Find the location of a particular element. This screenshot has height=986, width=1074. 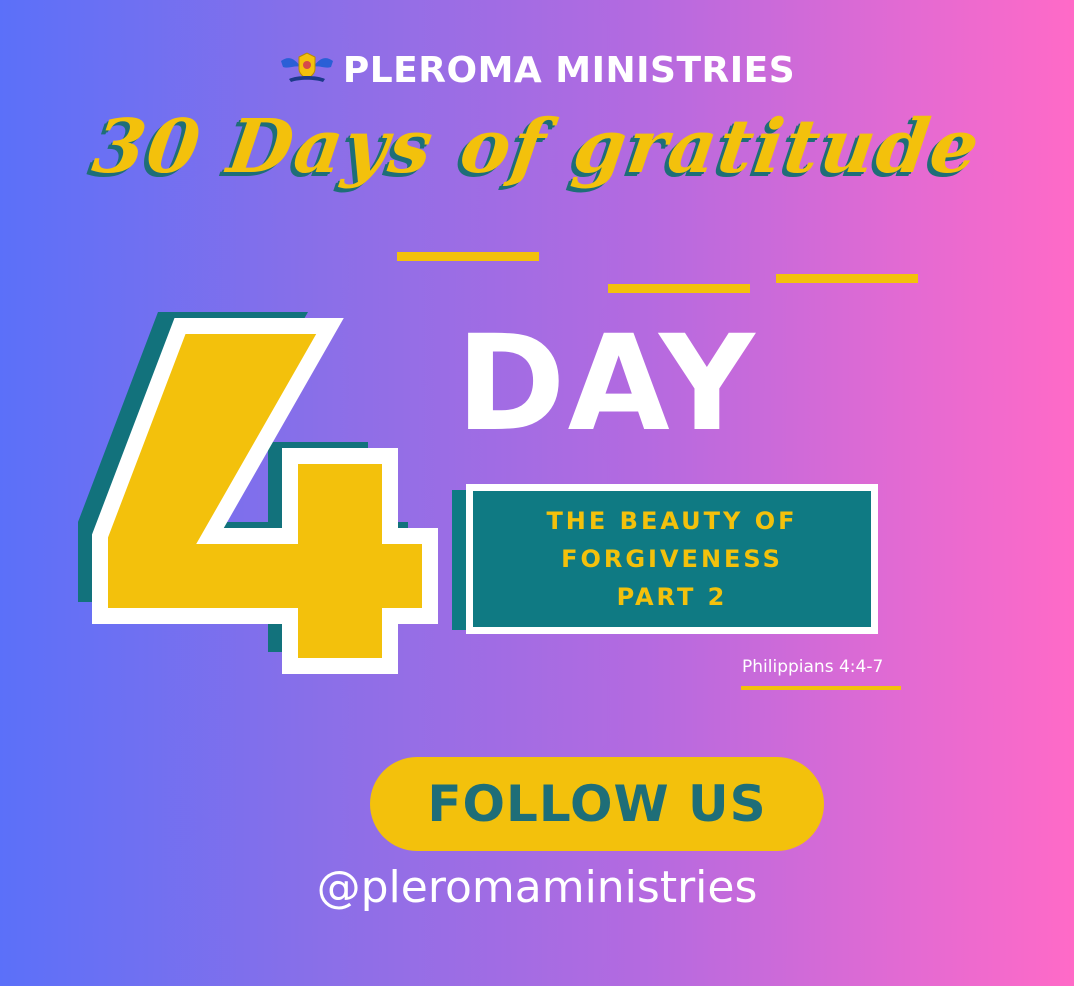

brand-name: PLEROMA MINISTRIES is located at coordinates (569, 70).